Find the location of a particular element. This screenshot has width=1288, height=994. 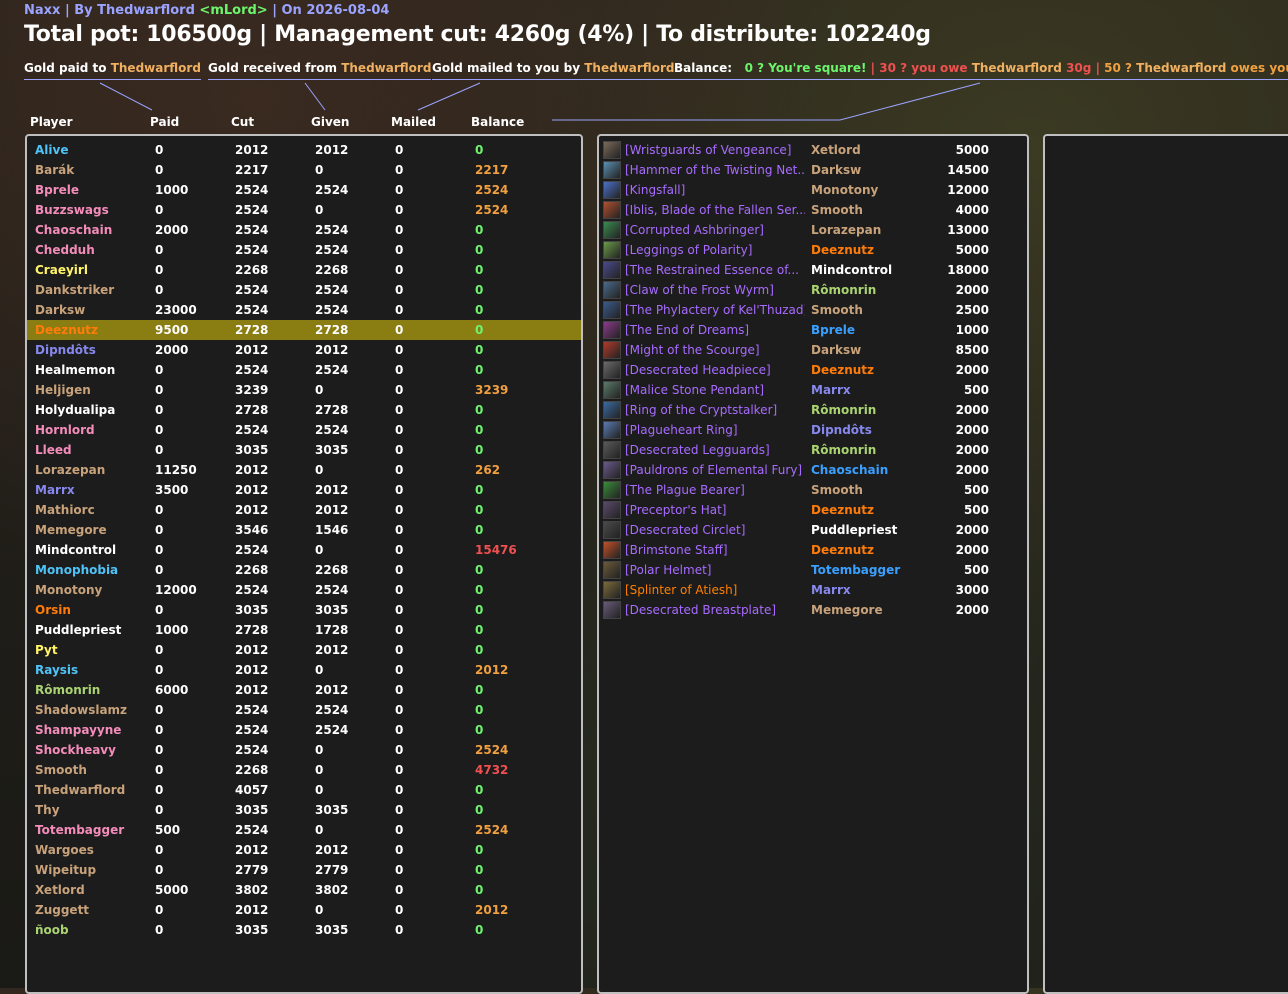

table-row: Wipeitup 0 2779 2779 0 0 is located at coordinates (304, 870).